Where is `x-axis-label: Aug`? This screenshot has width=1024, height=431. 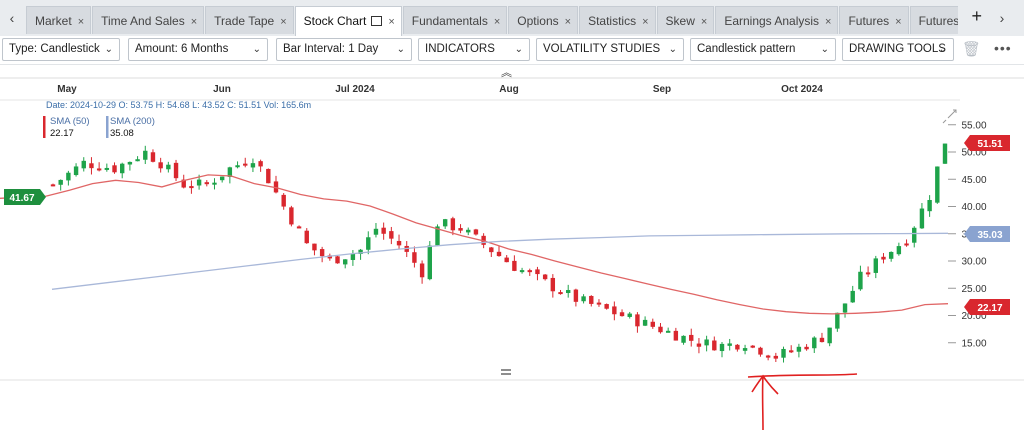
x-axis-label: Aug is located at coordinates (508, 89).